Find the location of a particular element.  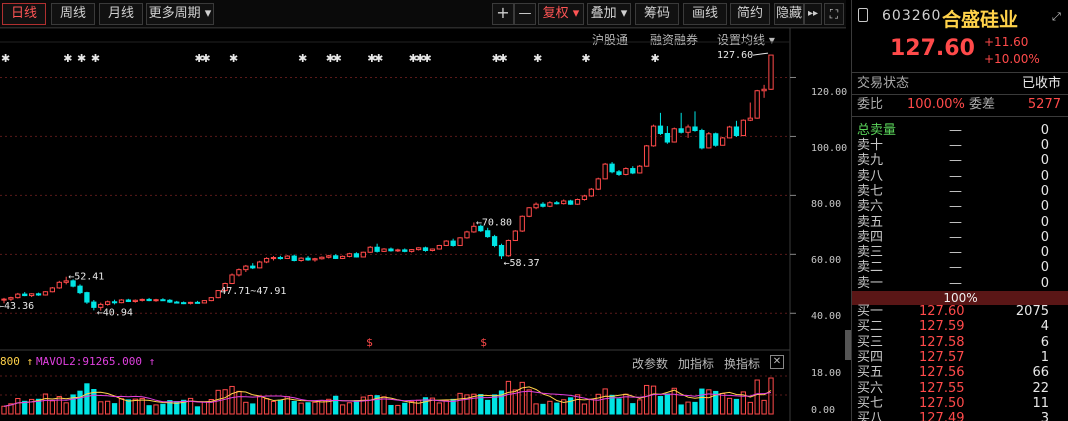

tab-weekly: 周线 is located at coordinates (73, 14).